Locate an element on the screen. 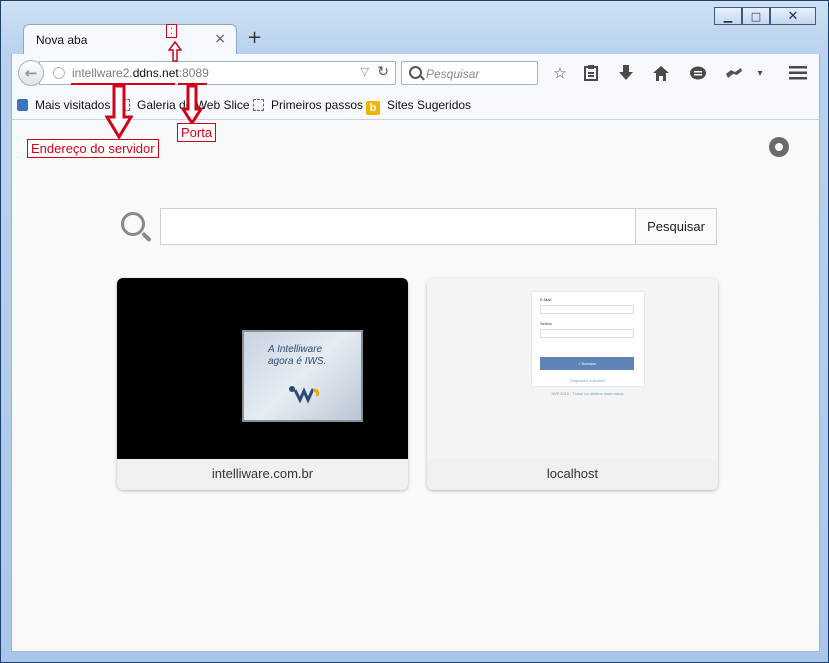  forgot-link-preview: Esqueceu a senha? is located at coordinates (588, 380).